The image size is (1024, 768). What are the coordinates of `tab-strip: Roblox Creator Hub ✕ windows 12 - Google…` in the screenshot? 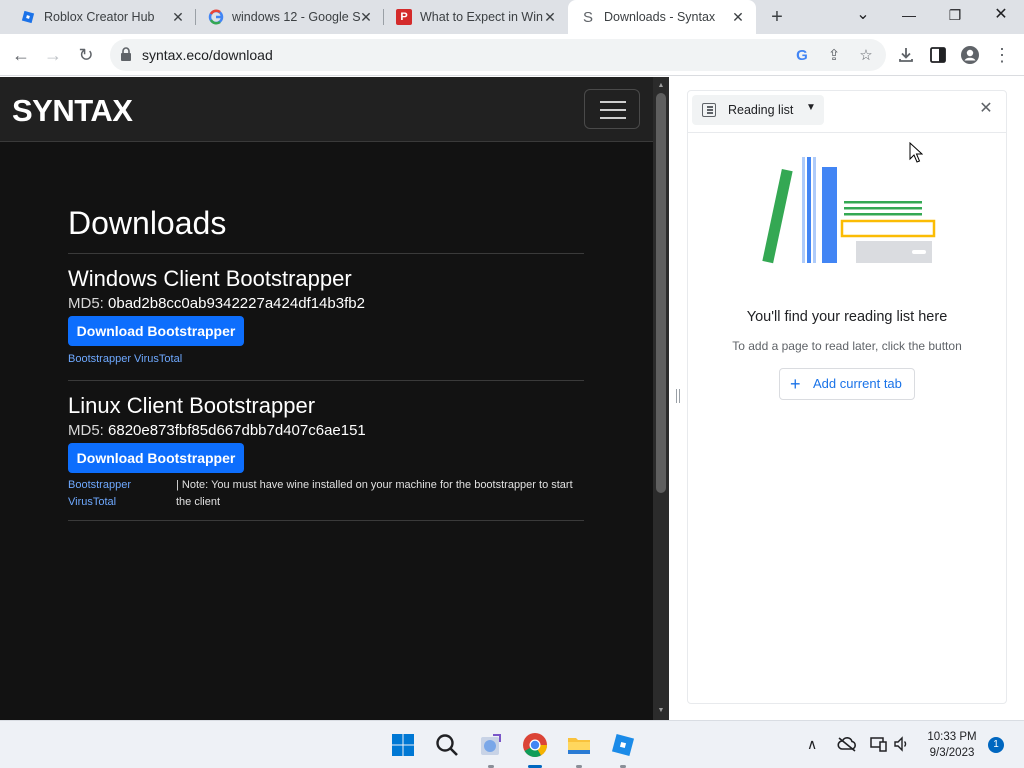 It's located at (512, 17).